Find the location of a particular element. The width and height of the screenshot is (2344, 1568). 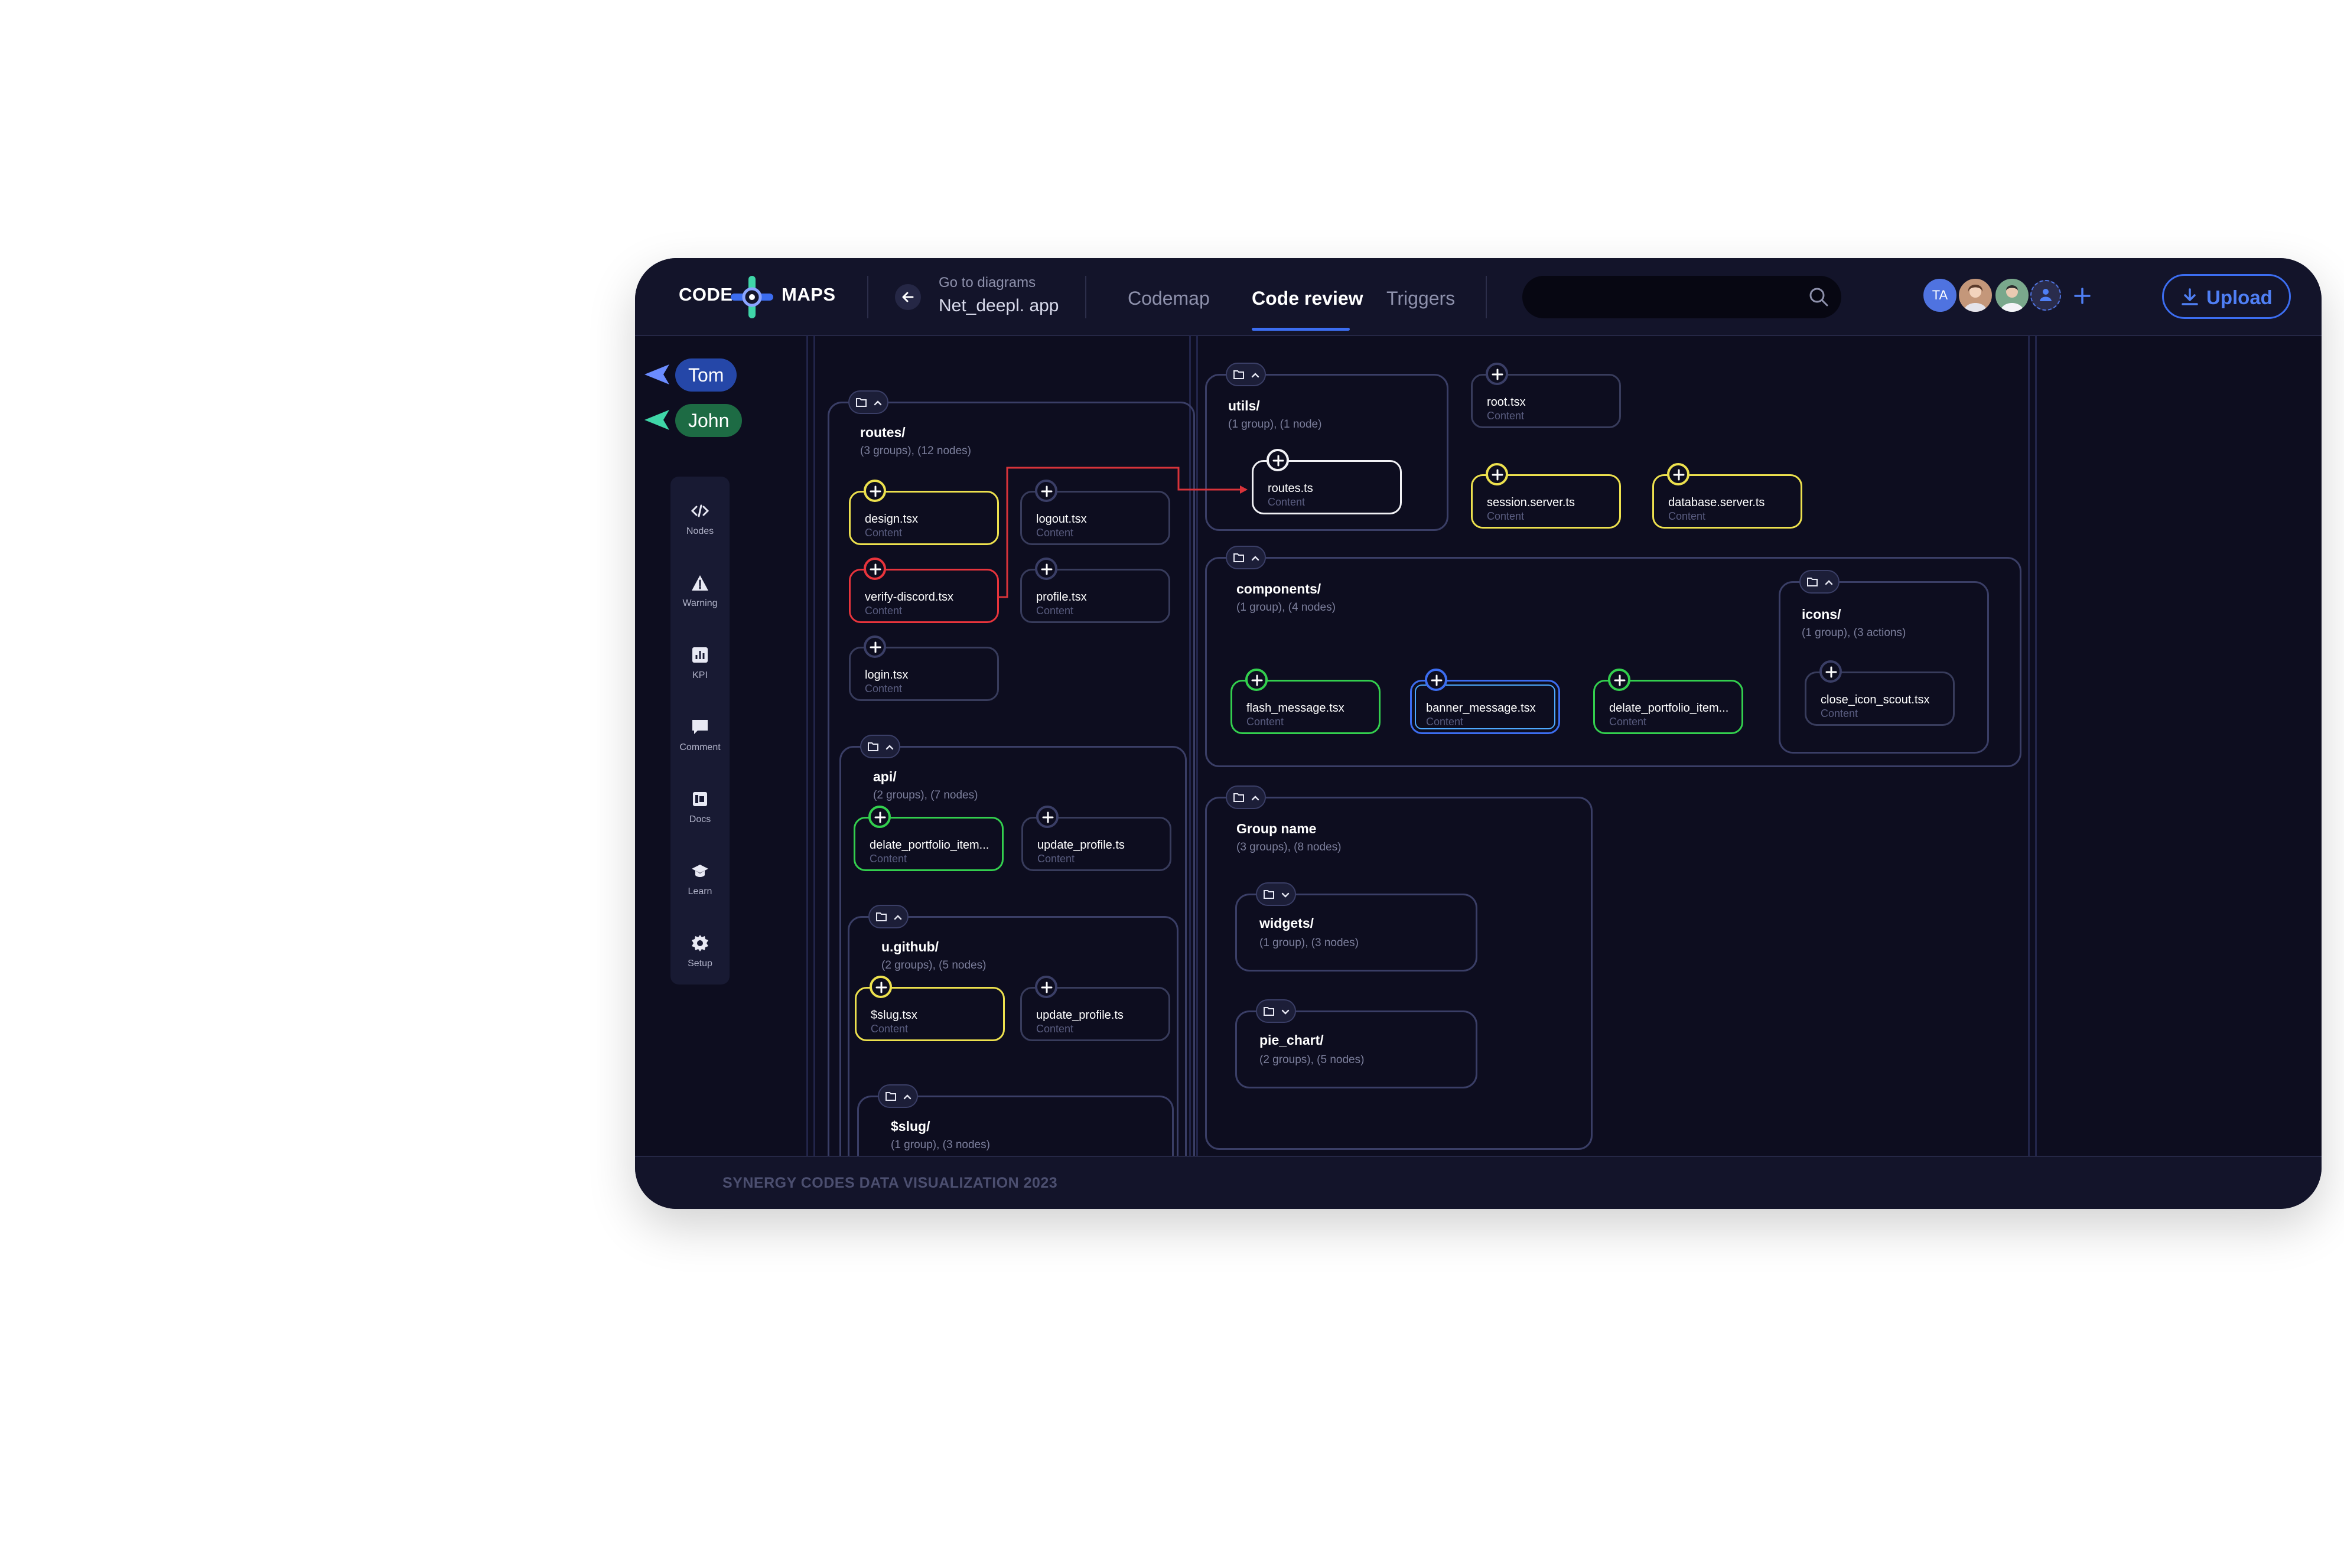

node-name: database.server.ts is located at coordinates (1716, 502).